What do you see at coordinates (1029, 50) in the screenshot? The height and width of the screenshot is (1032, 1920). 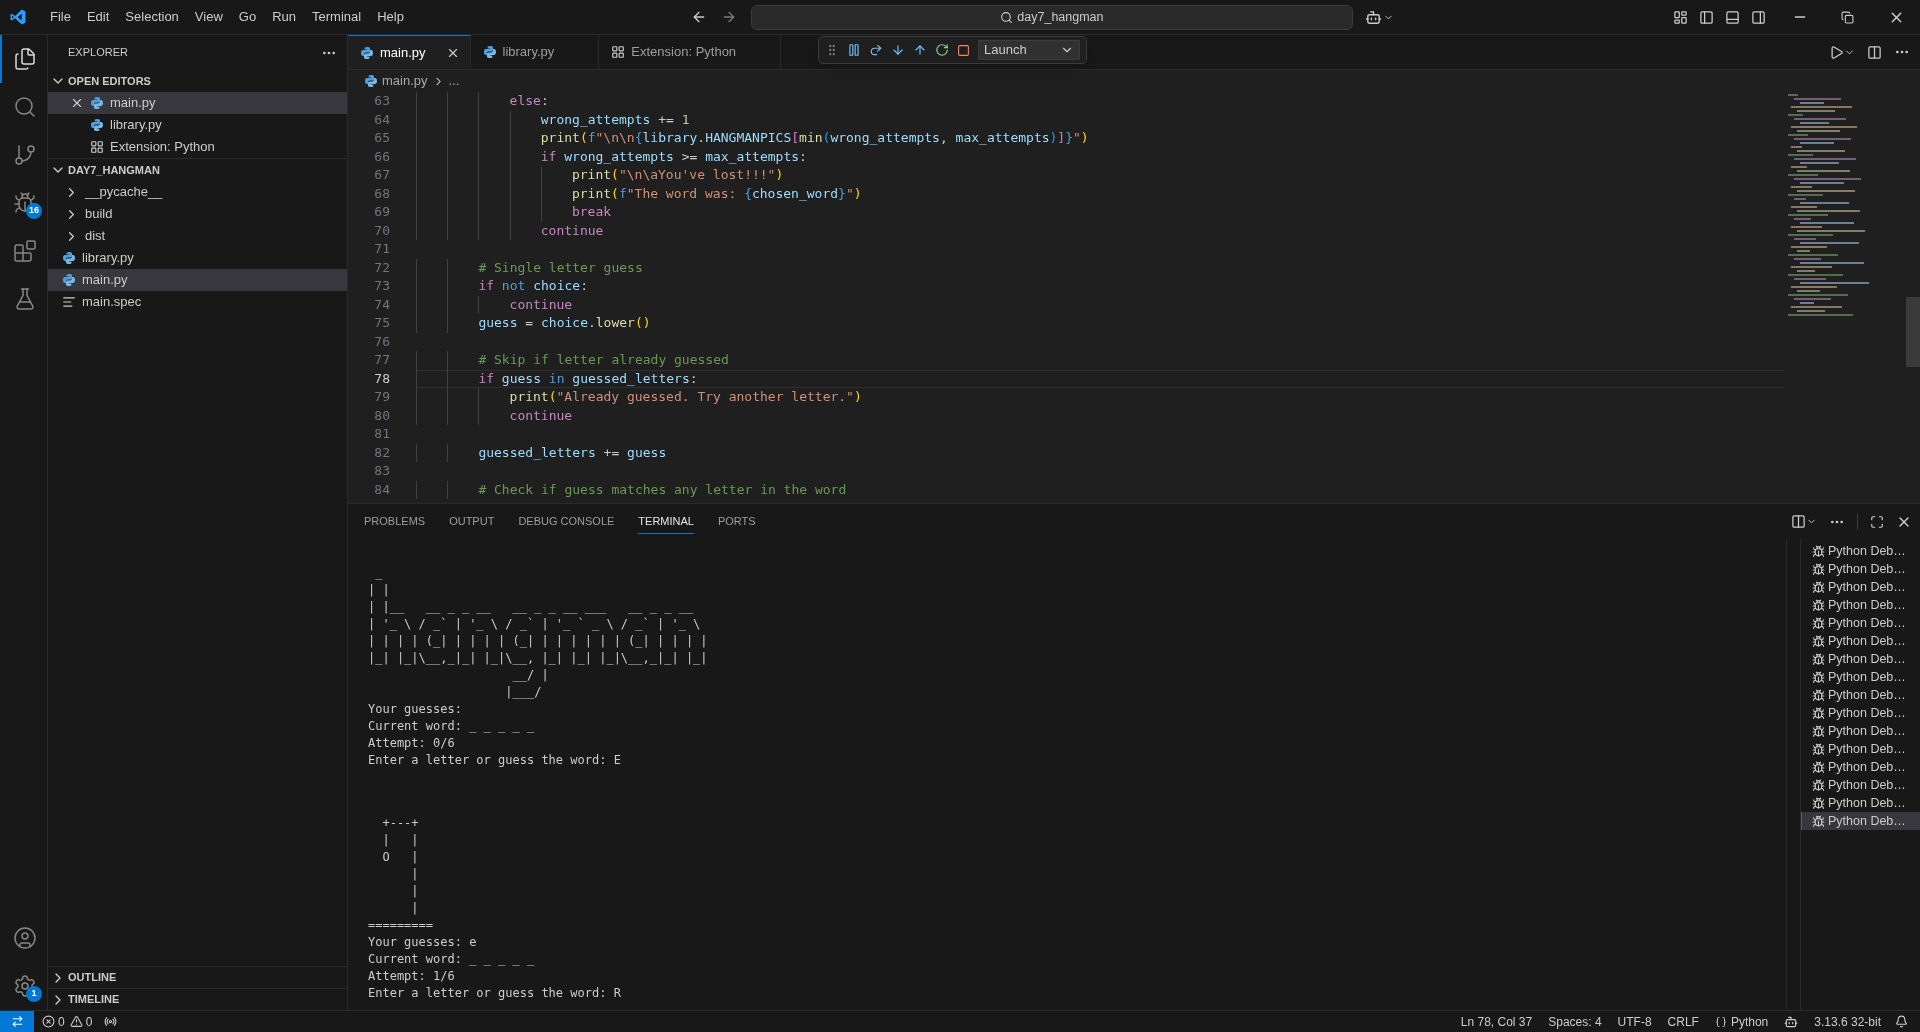 I see `launch-config-dropdown: Launch` at bounding box center [1029, 50].